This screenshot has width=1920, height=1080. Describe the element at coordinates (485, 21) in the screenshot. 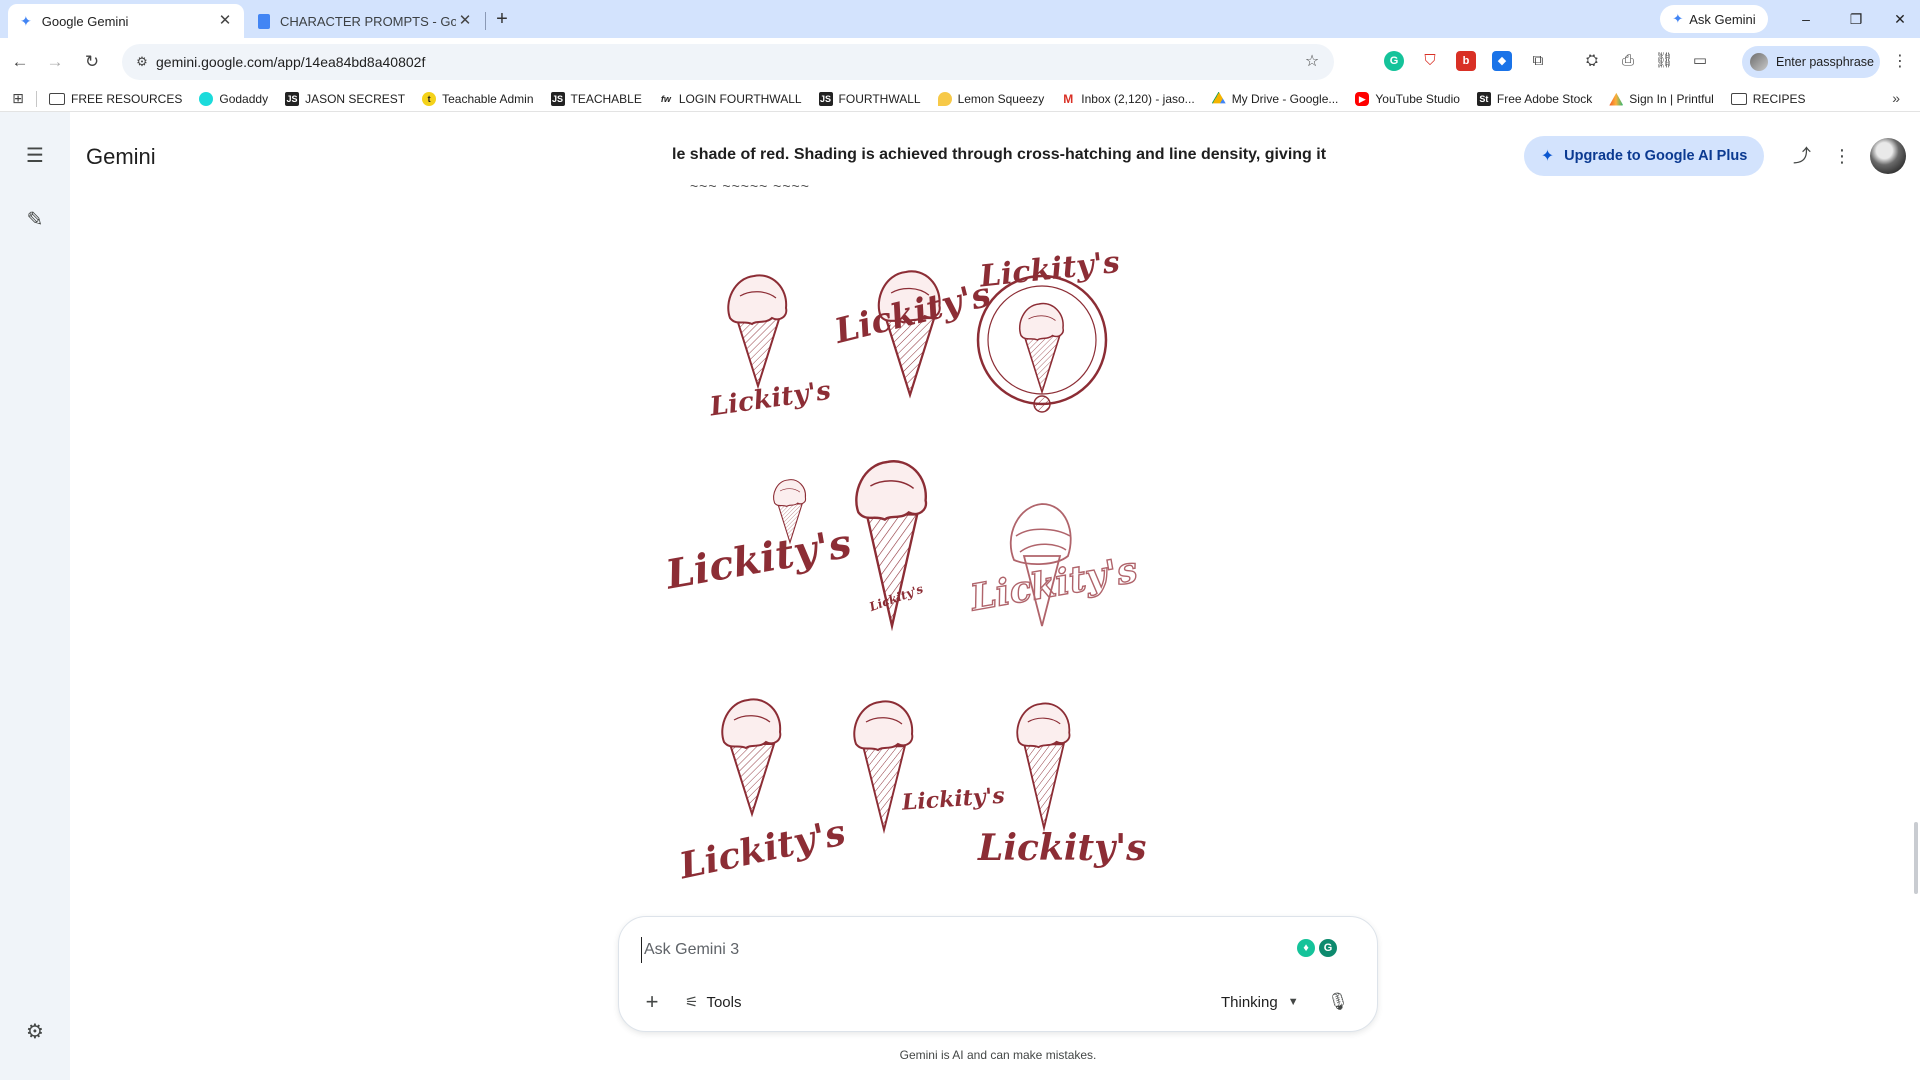

I see `tab-separator` at that location.